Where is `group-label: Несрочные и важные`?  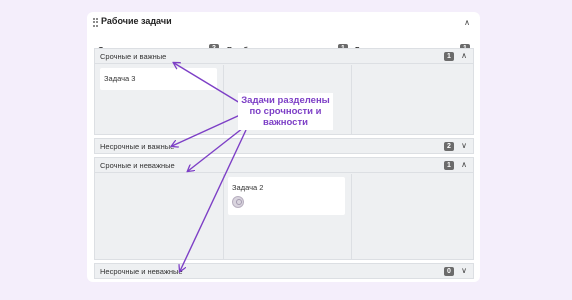
group-label: Несрочные и важные is located at coordinates (137, 146).